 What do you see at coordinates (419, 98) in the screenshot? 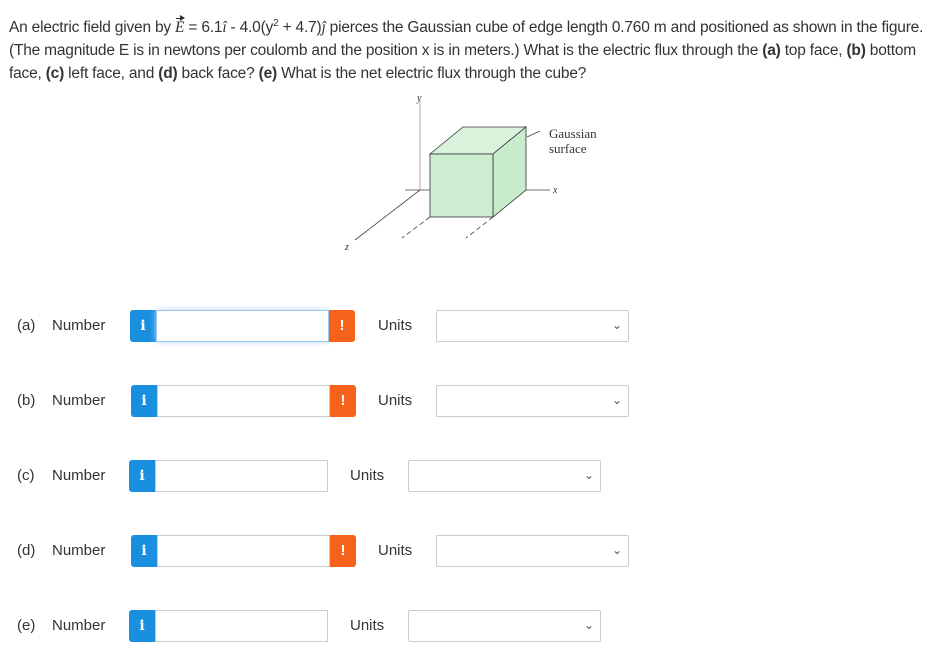
I see `y-axis-label: y` at bounding box center [419, 98].